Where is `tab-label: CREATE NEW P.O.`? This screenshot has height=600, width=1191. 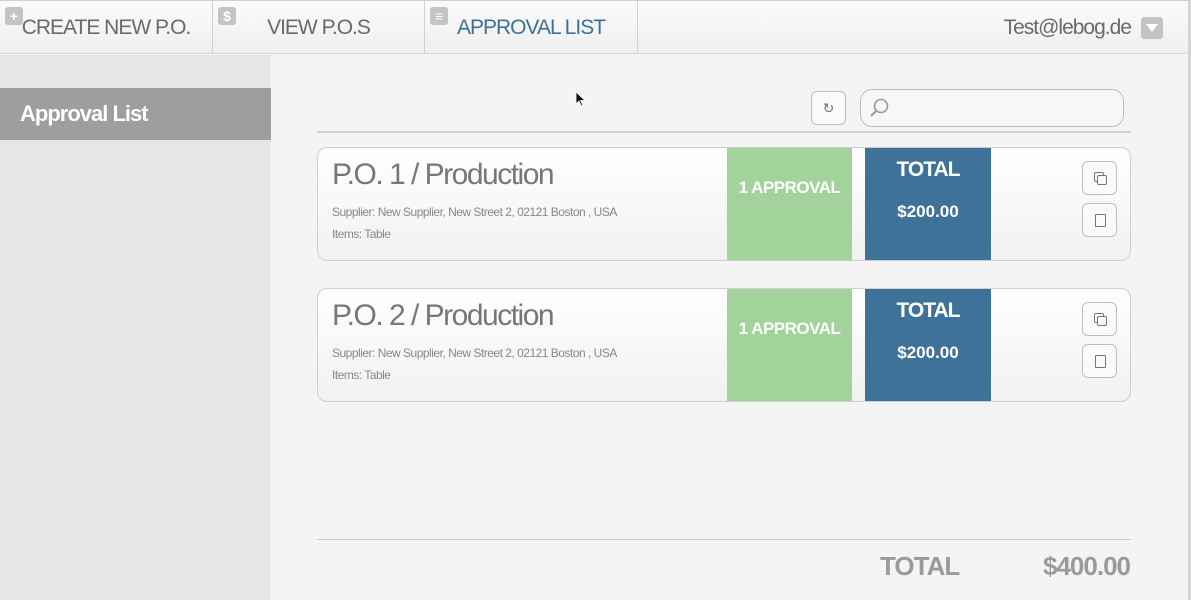
tab-label: CREATE NEW P.O. is located at coordinates (106, 27).